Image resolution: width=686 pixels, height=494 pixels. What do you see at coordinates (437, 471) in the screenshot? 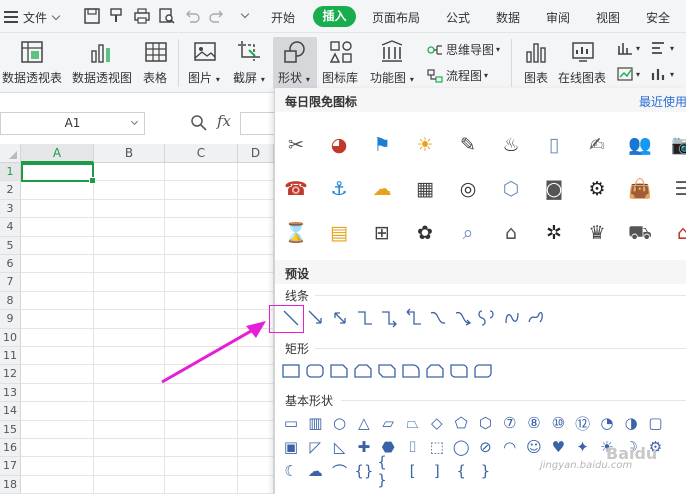
I see `basic-shape-2-6: ]` at bounding box center [437, 471].